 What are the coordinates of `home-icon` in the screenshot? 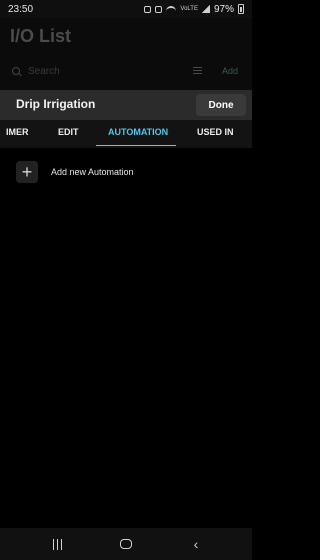 It's located at (126, 544).